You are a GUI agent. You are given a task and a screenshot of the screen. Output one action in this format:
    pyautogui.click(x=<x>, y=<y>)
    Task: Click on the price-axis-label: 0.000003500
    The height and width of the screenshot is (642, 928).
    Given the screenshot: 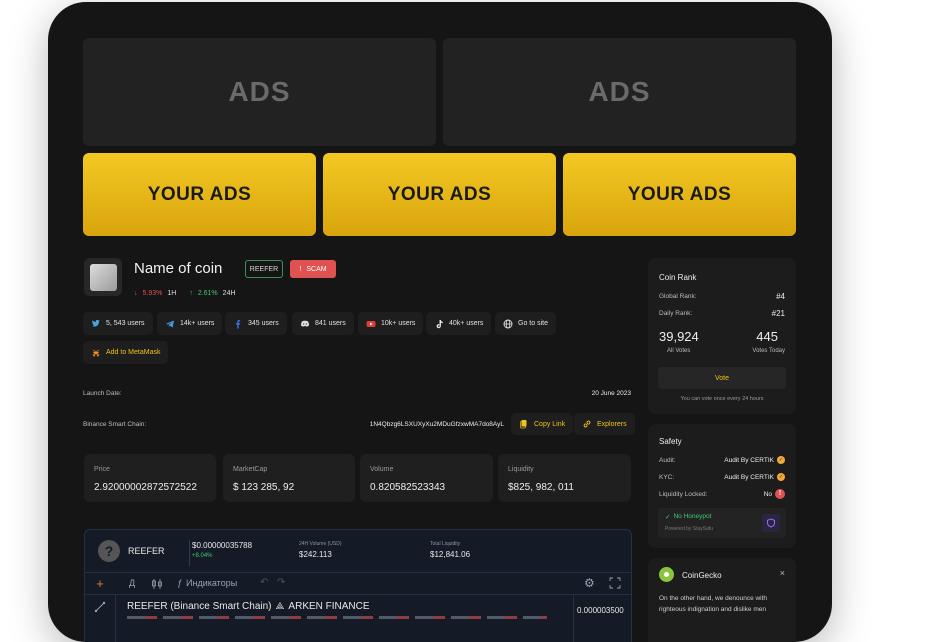 What is the action you would take?
    pyautogui.click(x=600, y=610)
    